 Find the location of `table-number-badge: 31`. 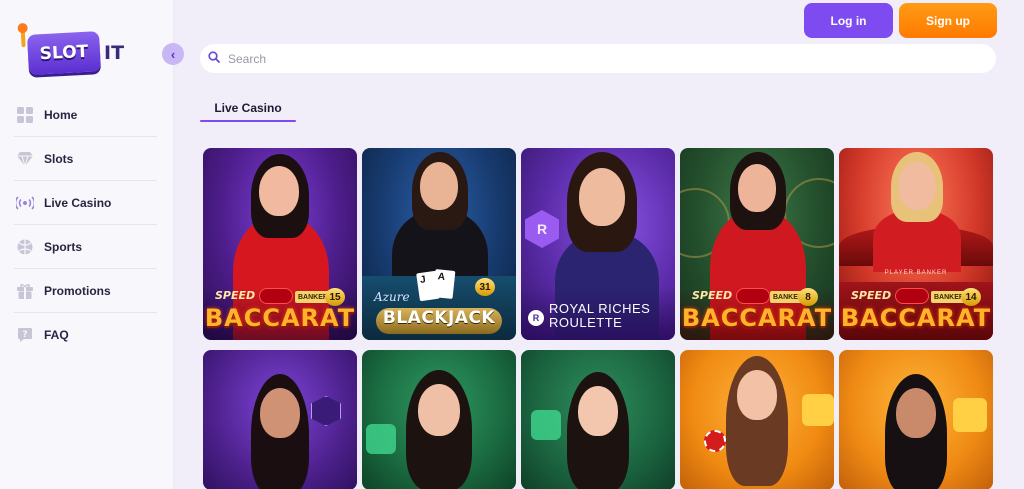

table-number-badge: 31 is located at coordinates (485, 287).